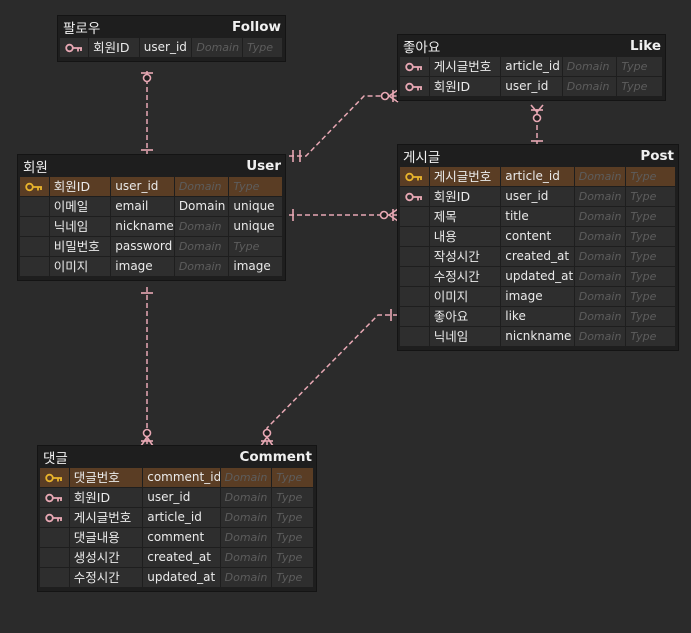 The height and width of the screenshot is (633, 691). I want to click on column-row: 이미지 image Domain Type, so click(538, 297).